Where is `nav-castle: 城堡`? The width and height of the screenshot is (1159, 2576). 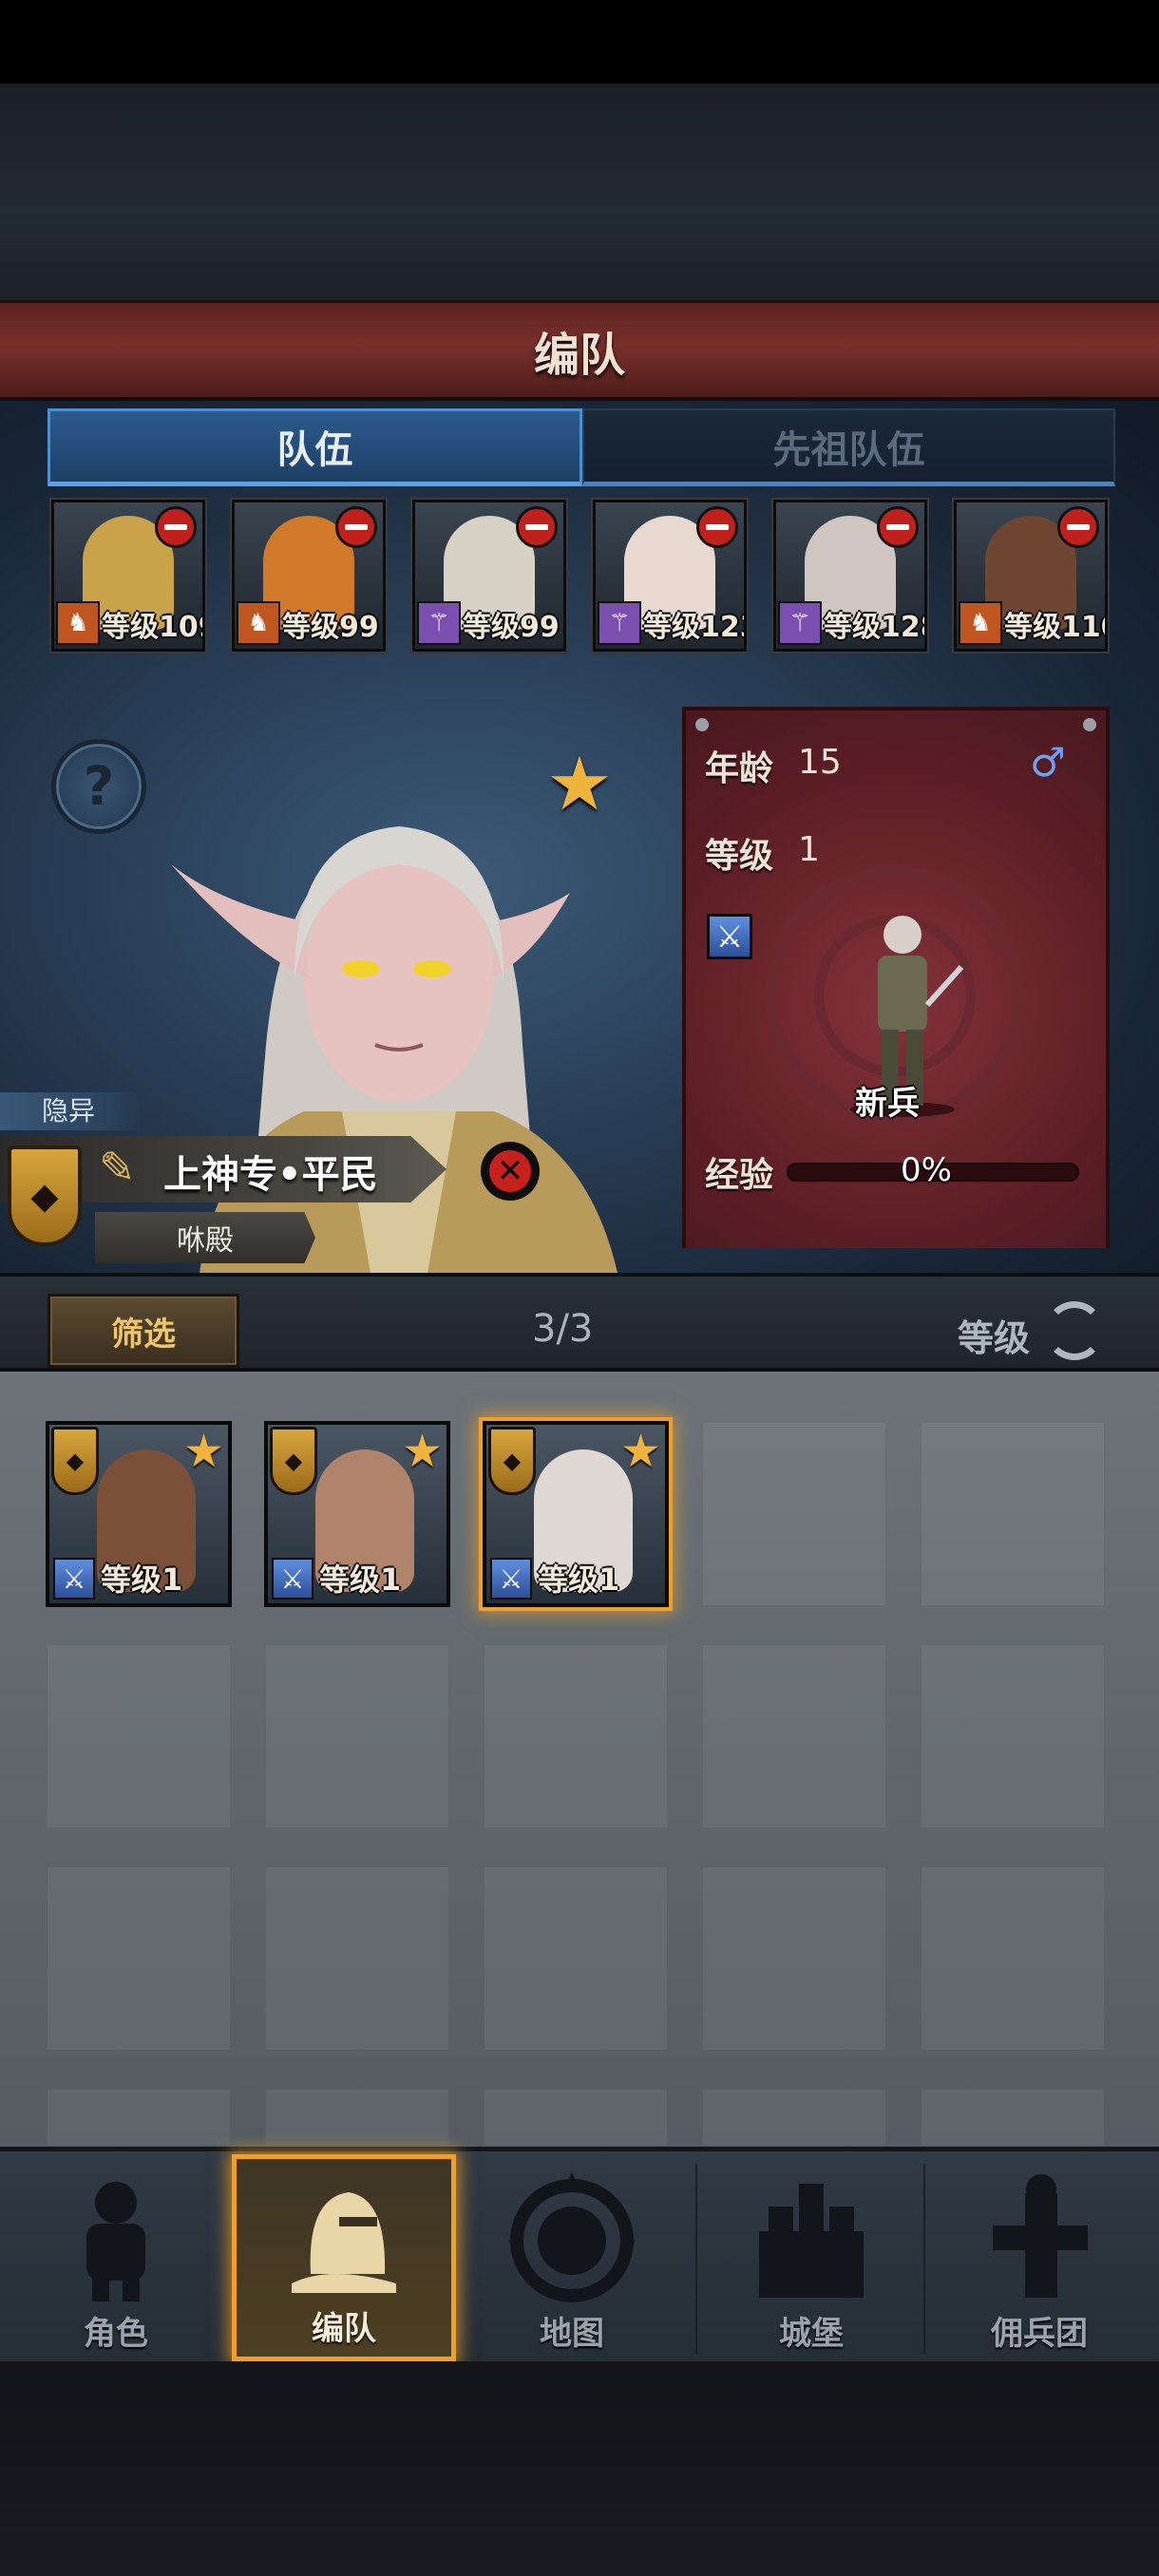
nav-castle: 城堡 is located at coordinates (811, 2257).